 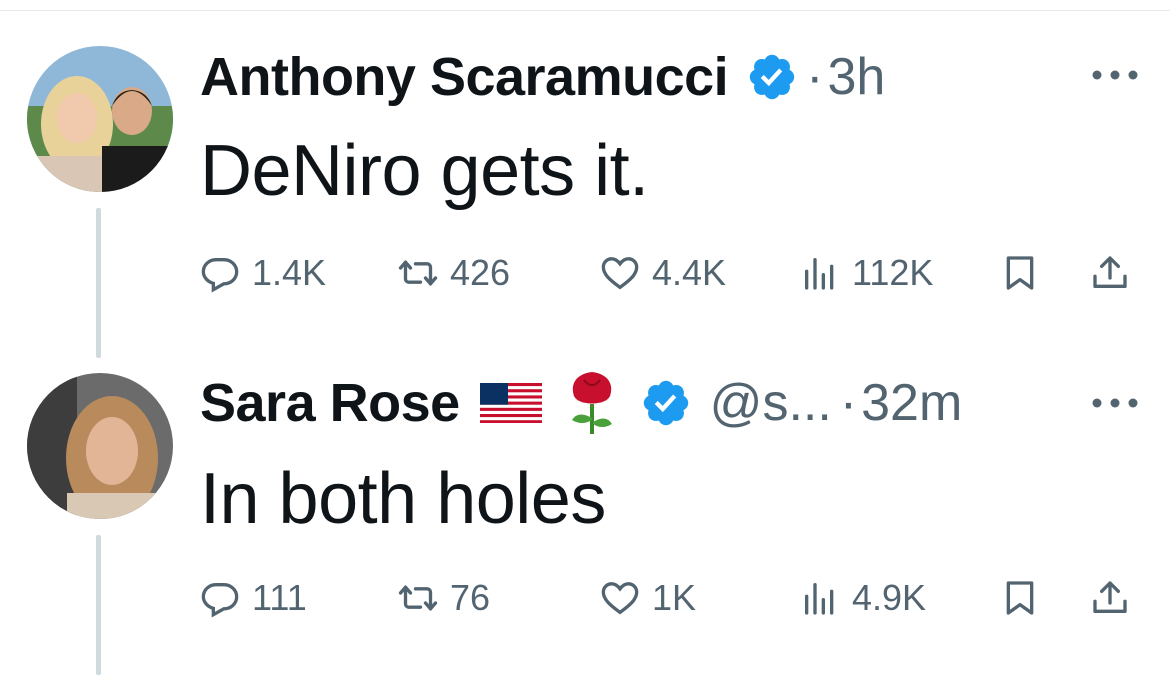 I want to click on like-count: 4.4K, so click(x=689, y=272).